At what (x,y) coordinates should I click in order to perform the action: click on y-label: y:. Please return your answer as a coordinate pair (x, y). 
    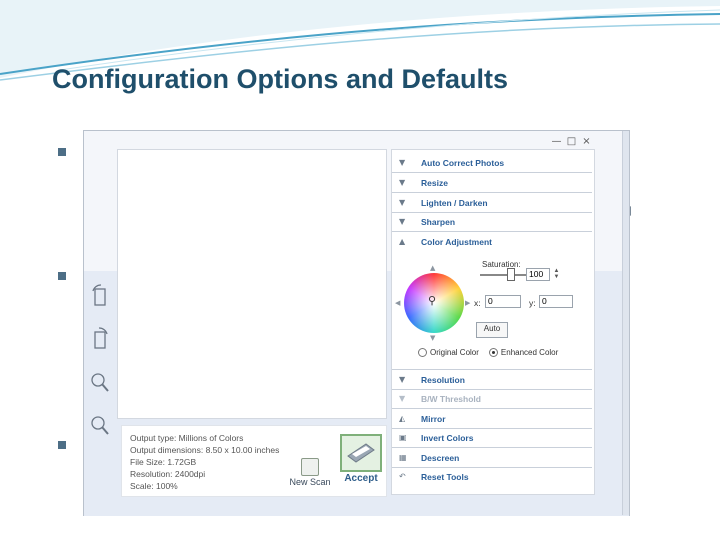
    Looking at the image, I should click on (532, 303).